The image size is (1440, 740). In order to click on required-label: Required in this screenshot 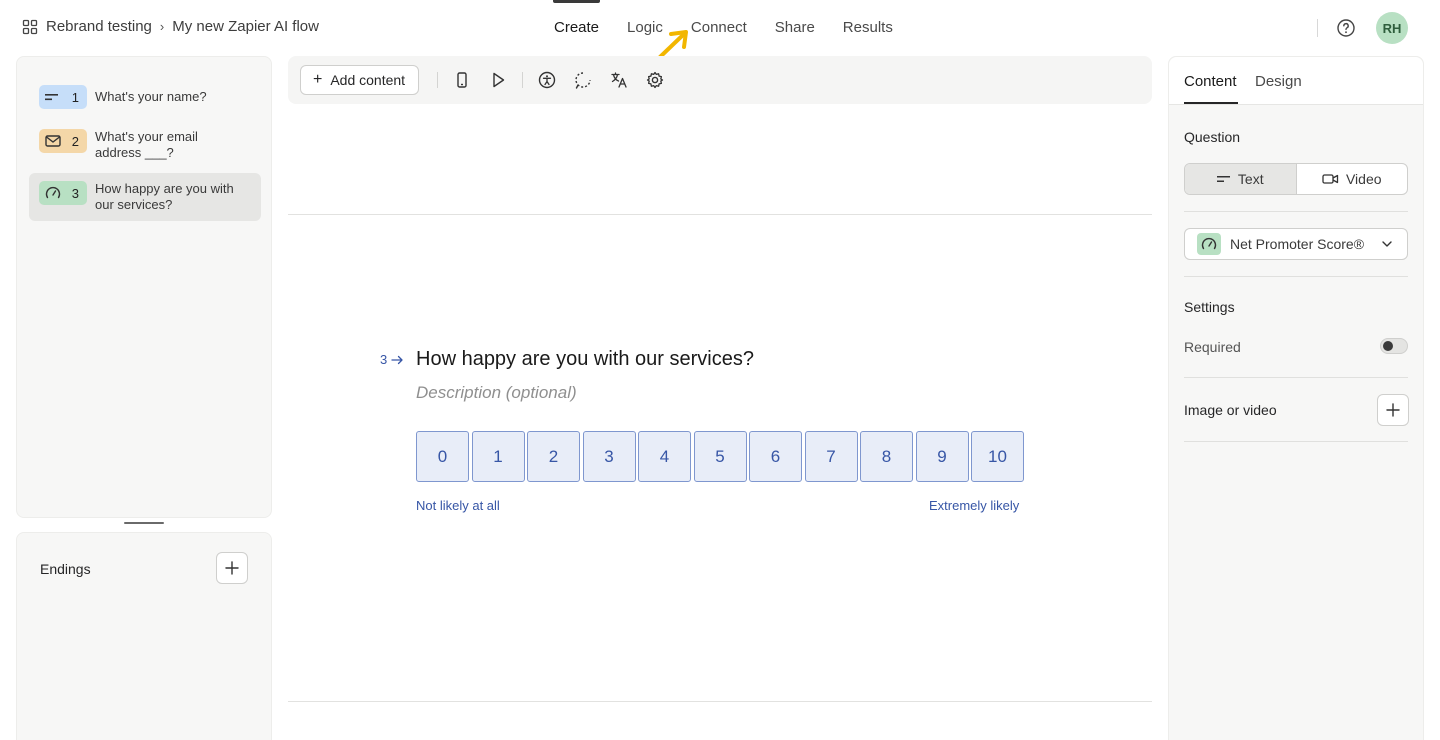, I will do `click(1212, 347)`.